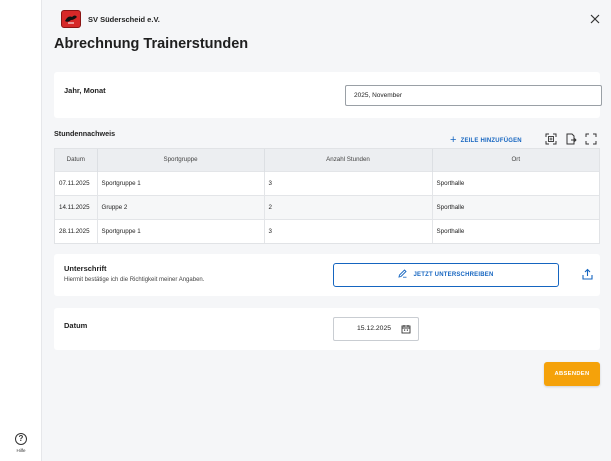 This screenshot has height=461, width=611. Describe the element at coordinates (76, 160) in the screenshot. I see `col-header-datum: Datum` at that location.